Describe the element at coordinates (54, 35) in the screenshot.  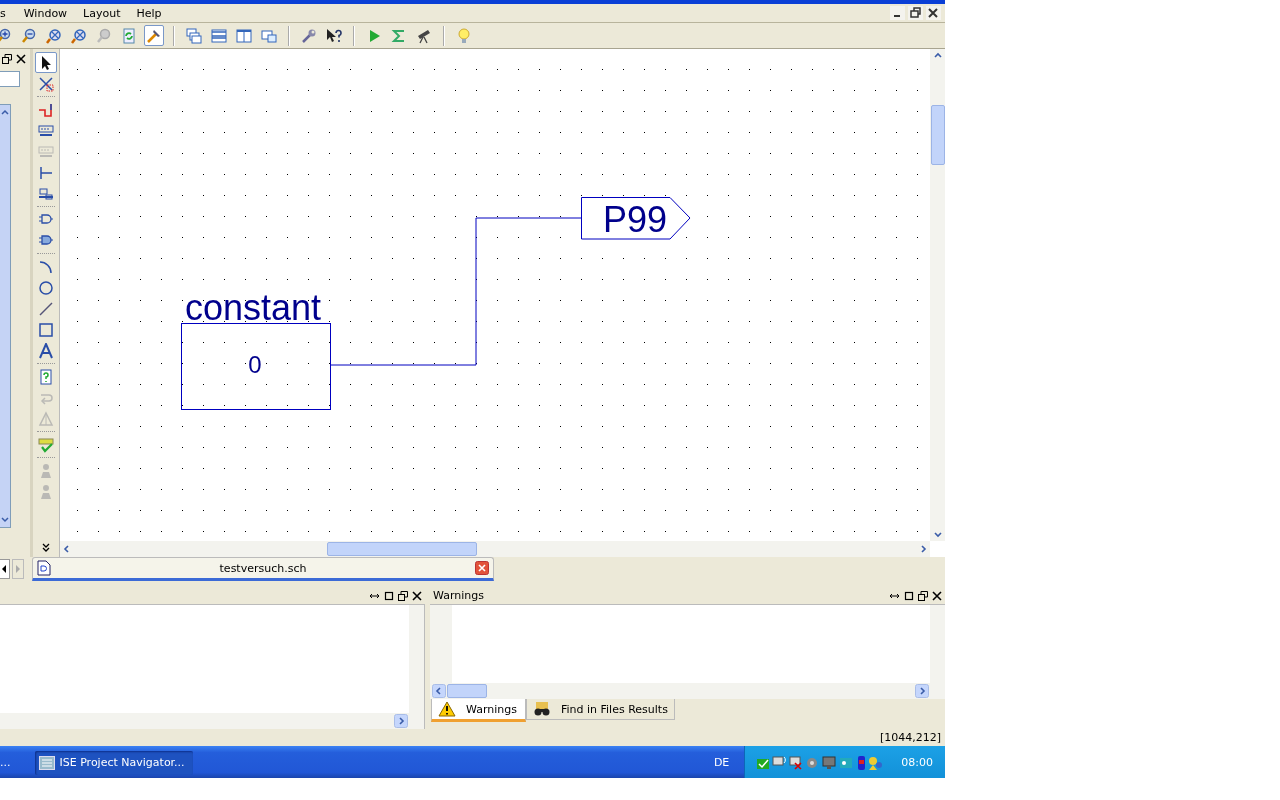
I see `zoom-fit-icon` at that location.